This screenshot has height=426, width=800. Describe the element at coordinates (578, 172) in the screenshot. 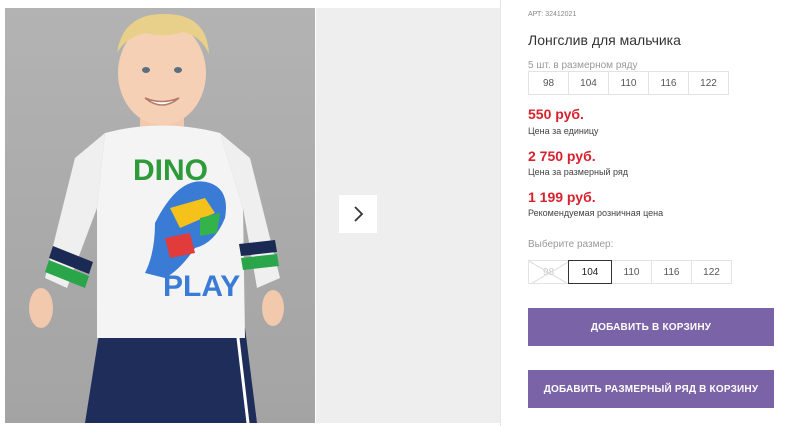

I see `set-price-label: Цена за размерный ряд` at that location.